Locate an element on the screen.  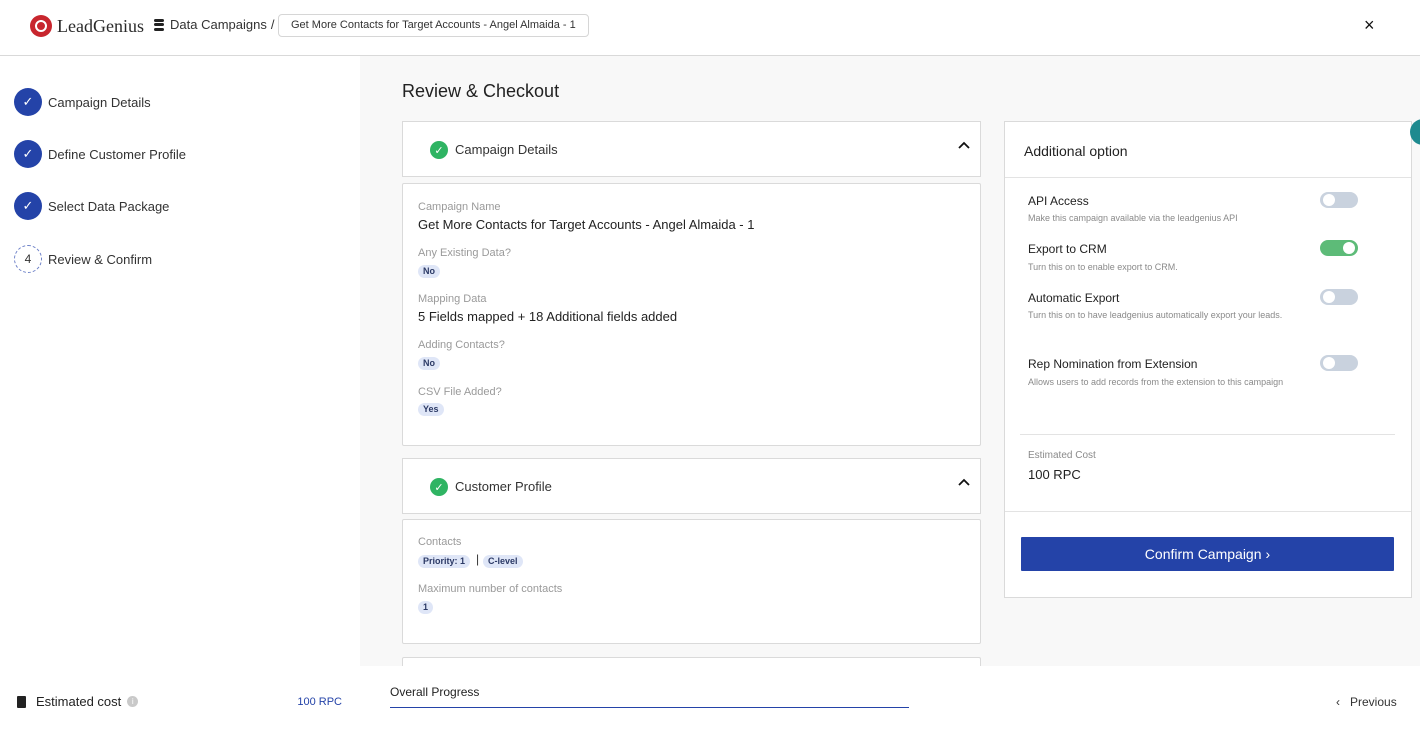
max-contacts-chip: 1 is located at coordinates (426, 607).